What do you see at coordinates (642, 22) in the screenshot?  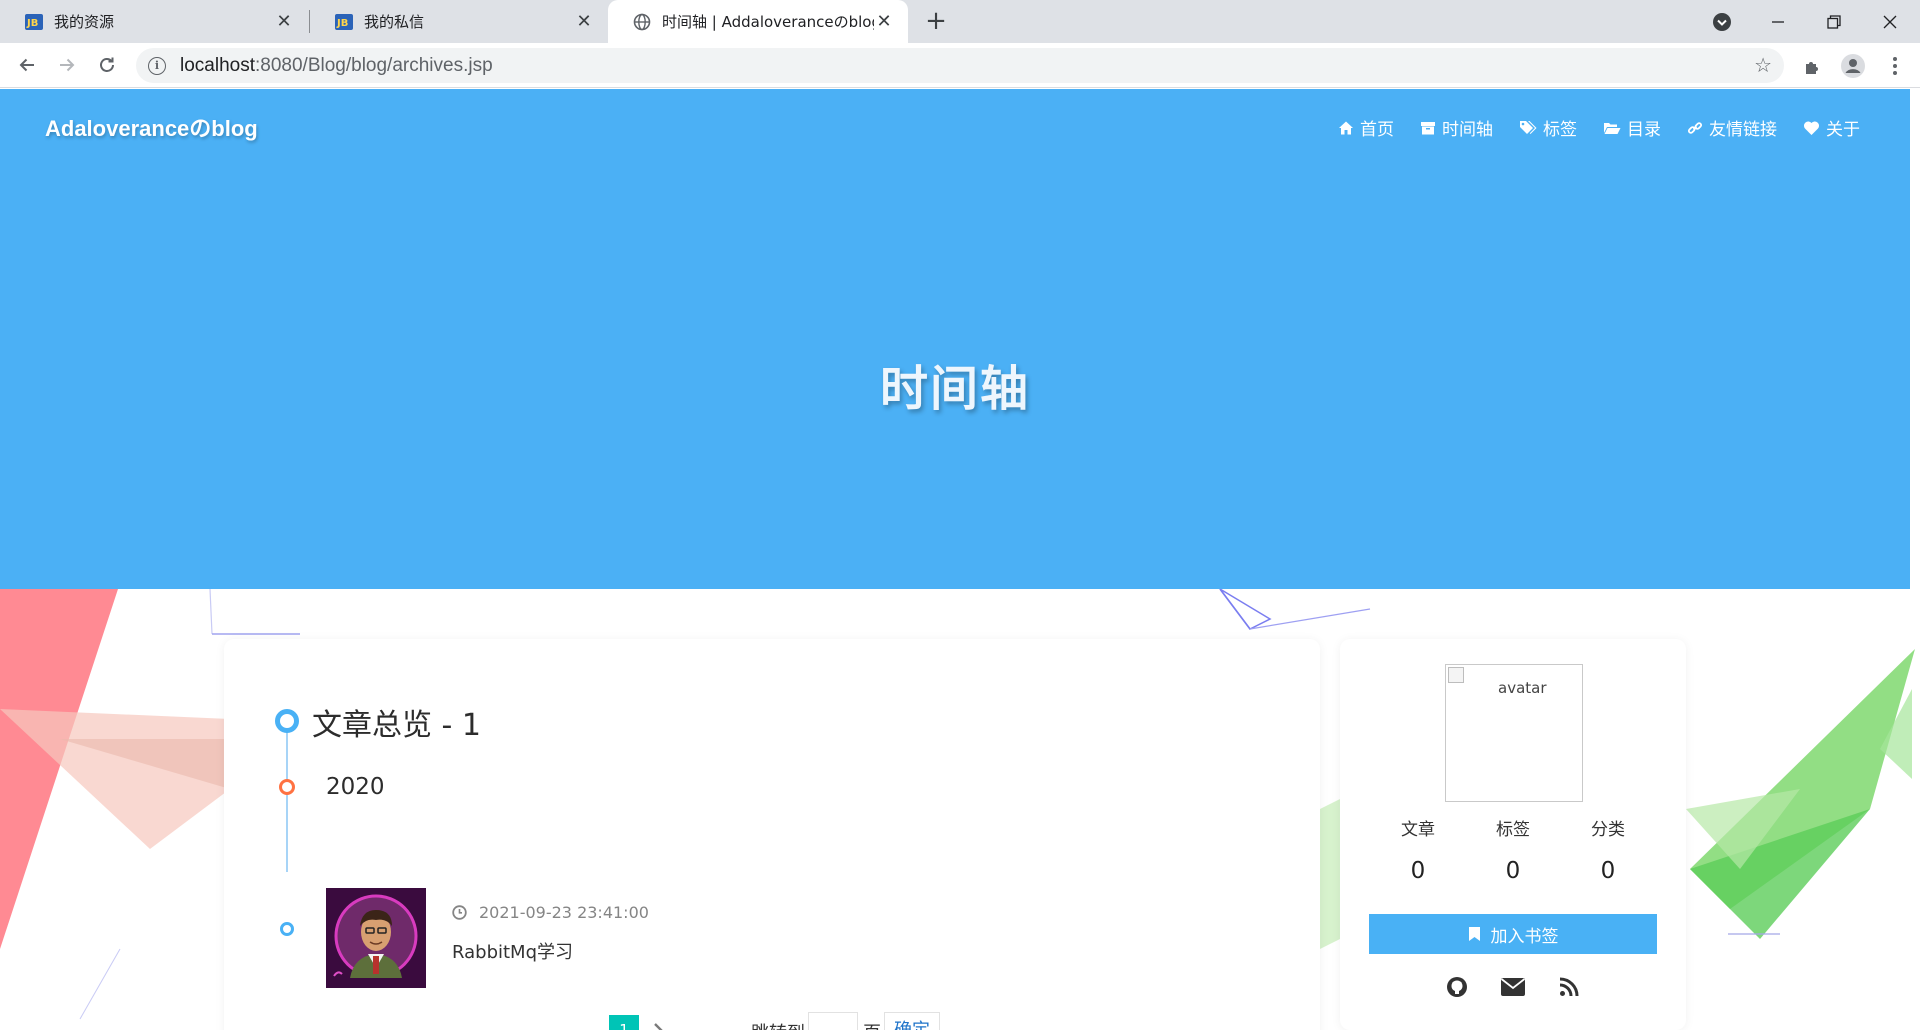 I see `globe-icon` at bounding box center [642, 22].